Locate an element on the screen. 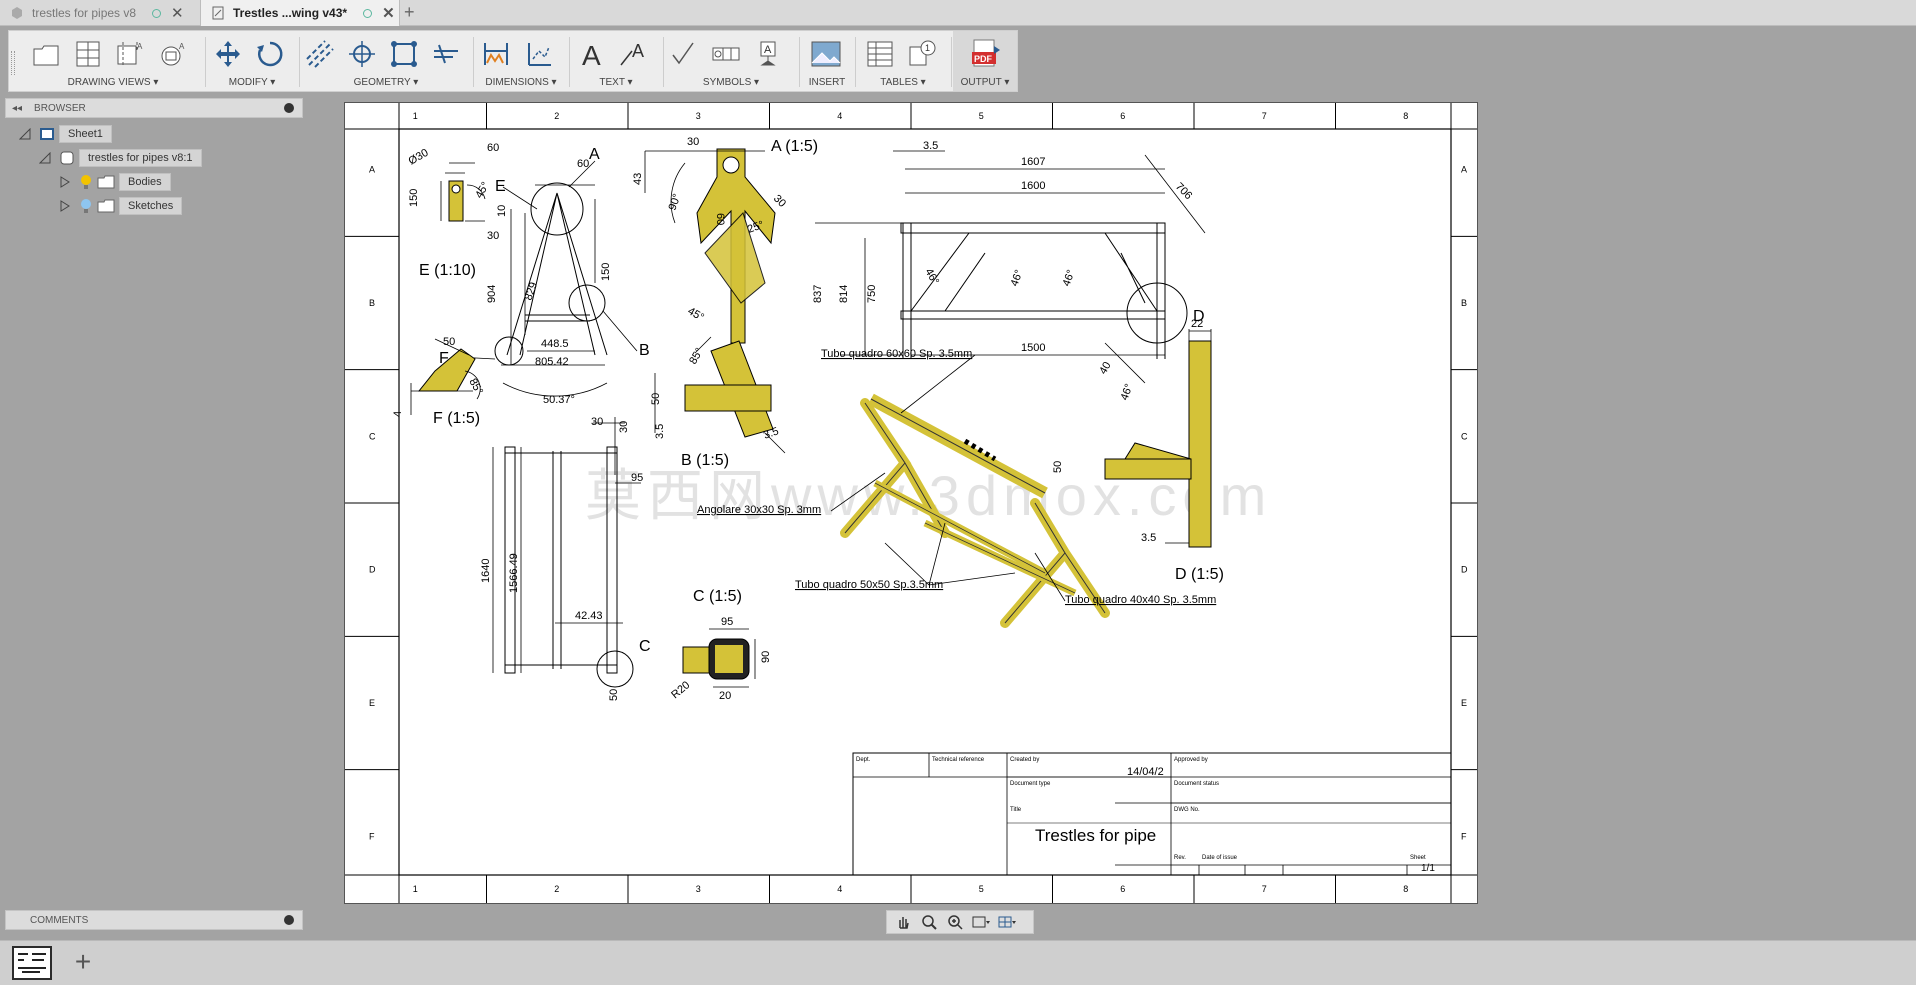  tab-trestles-drawing: Trestles ...wing v43* ✕ is located at coordinates (300, 13).